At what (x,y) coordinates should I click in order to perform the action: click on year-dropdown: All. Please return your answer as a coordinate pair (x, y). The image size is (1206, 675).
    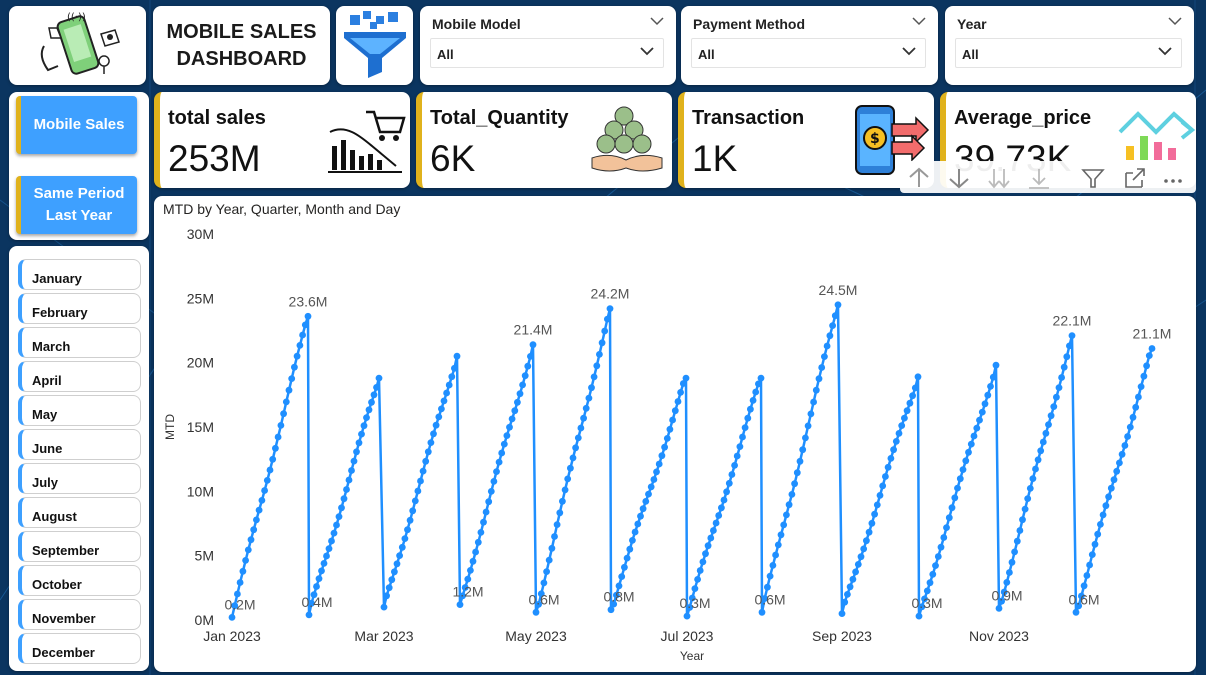
    Looking at the image, I should click on (1068, 53).